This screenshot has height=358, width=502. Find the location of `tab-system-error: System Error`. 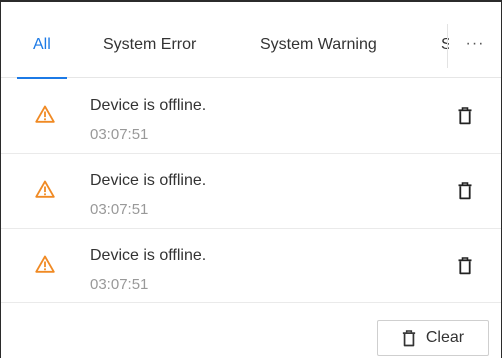

tab-system-error: System Error is located at coordinates (149, 40).